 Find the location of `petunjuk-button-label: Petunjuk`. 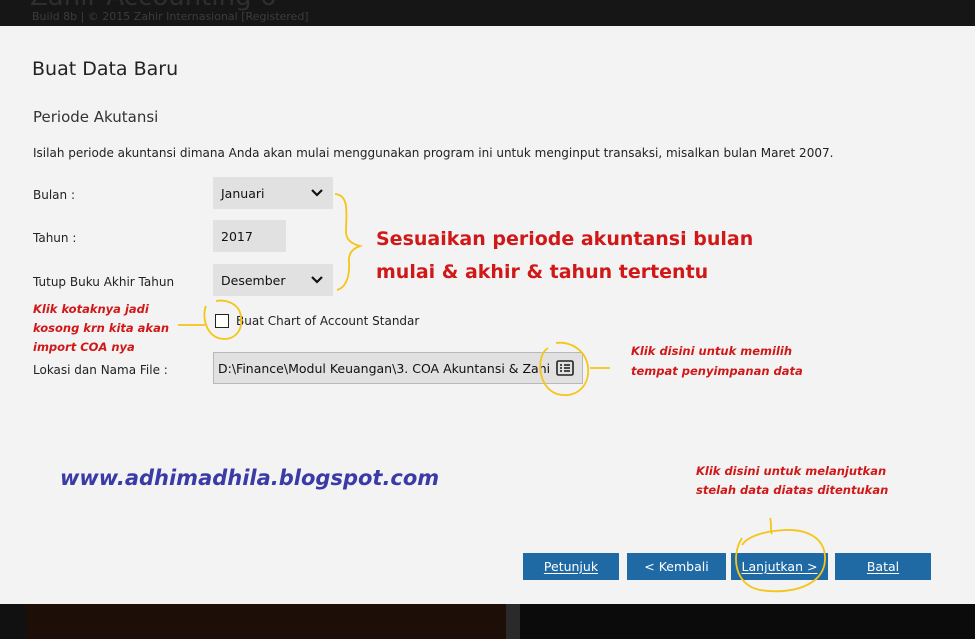

petunjuk-button-label: Petunjuk is located at coordinates (571, 566).